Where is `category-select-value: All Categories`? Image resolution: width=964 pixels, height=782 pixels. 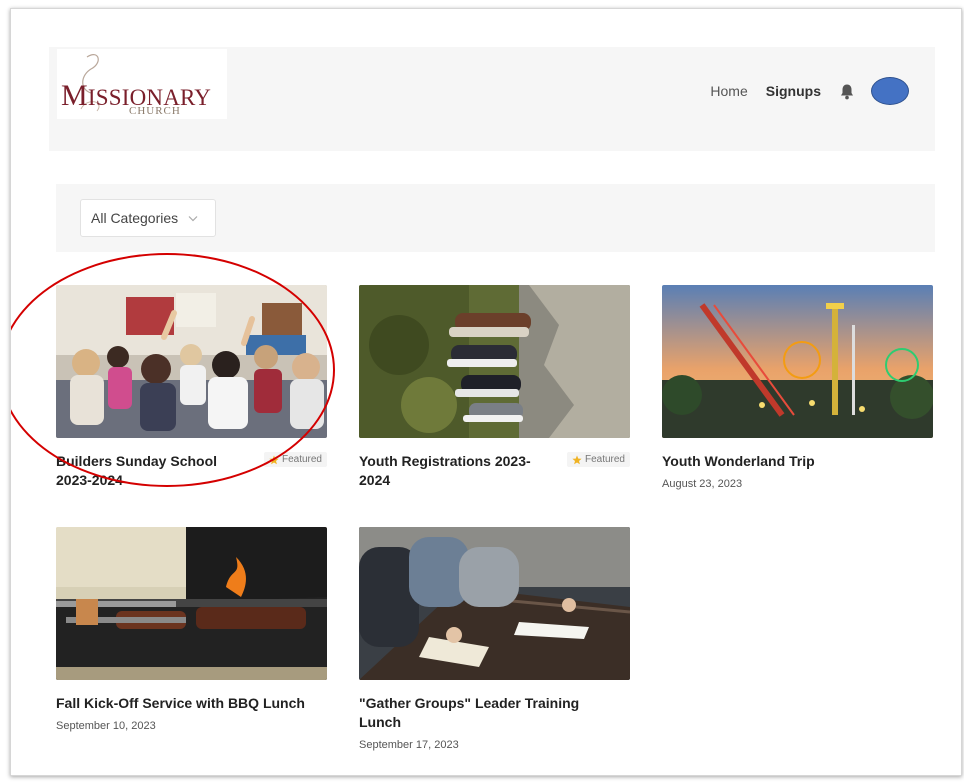 category-select-value: All Categories is located at coordinates (135, 218).